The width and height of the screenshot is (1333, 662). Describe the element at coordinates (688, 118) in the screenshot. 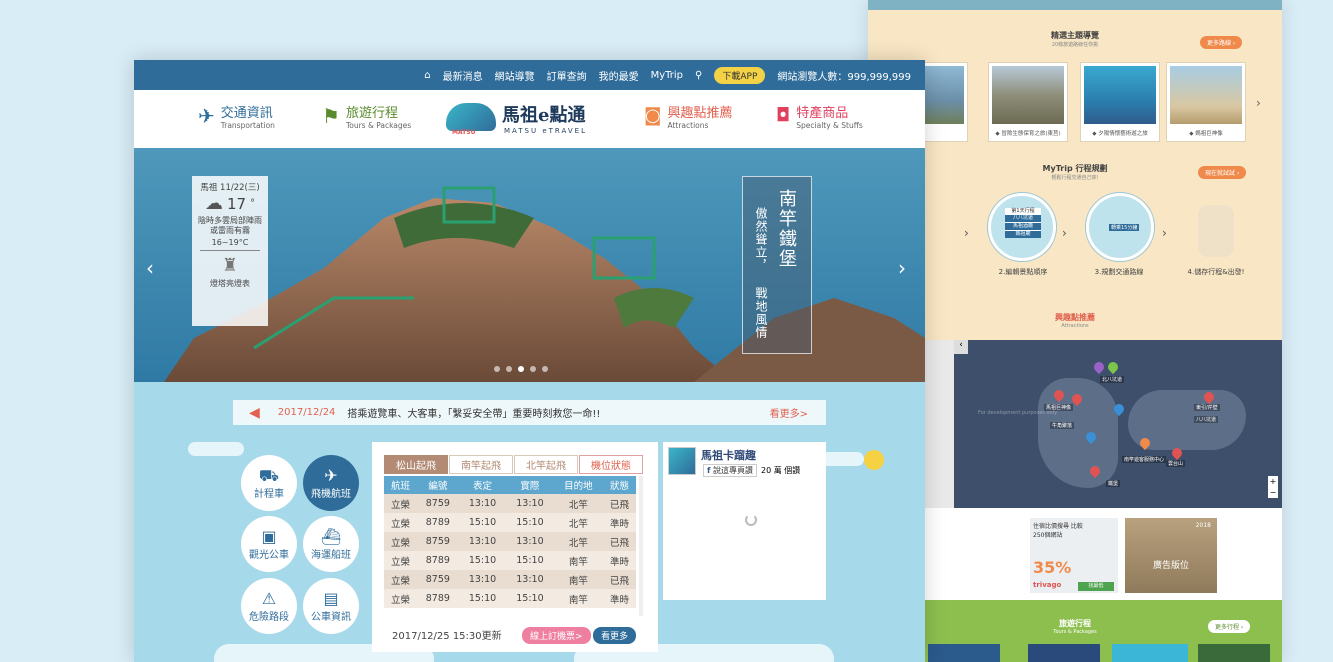

I see `nav-attractions: ◙ 興趣點推薦 Attractions` at that location.